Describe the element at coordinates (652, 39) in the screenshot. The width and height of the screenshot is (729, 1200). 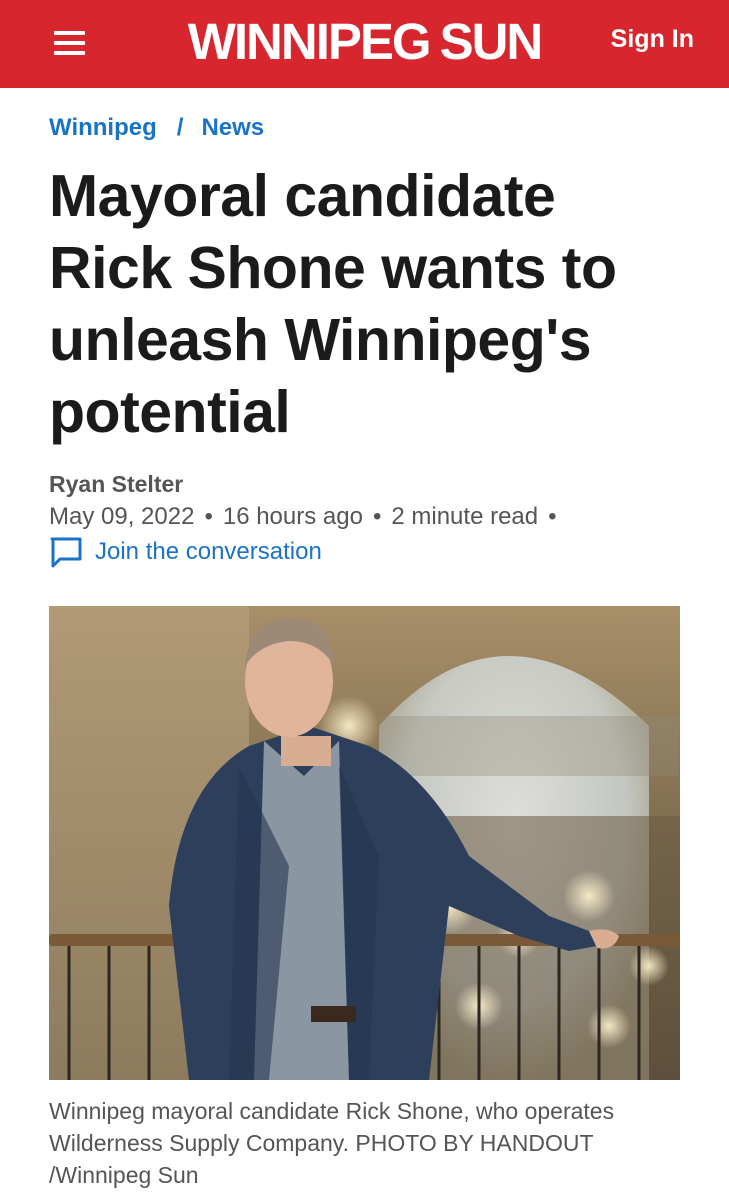
I see `sign-in-link: Sign In` at that location.